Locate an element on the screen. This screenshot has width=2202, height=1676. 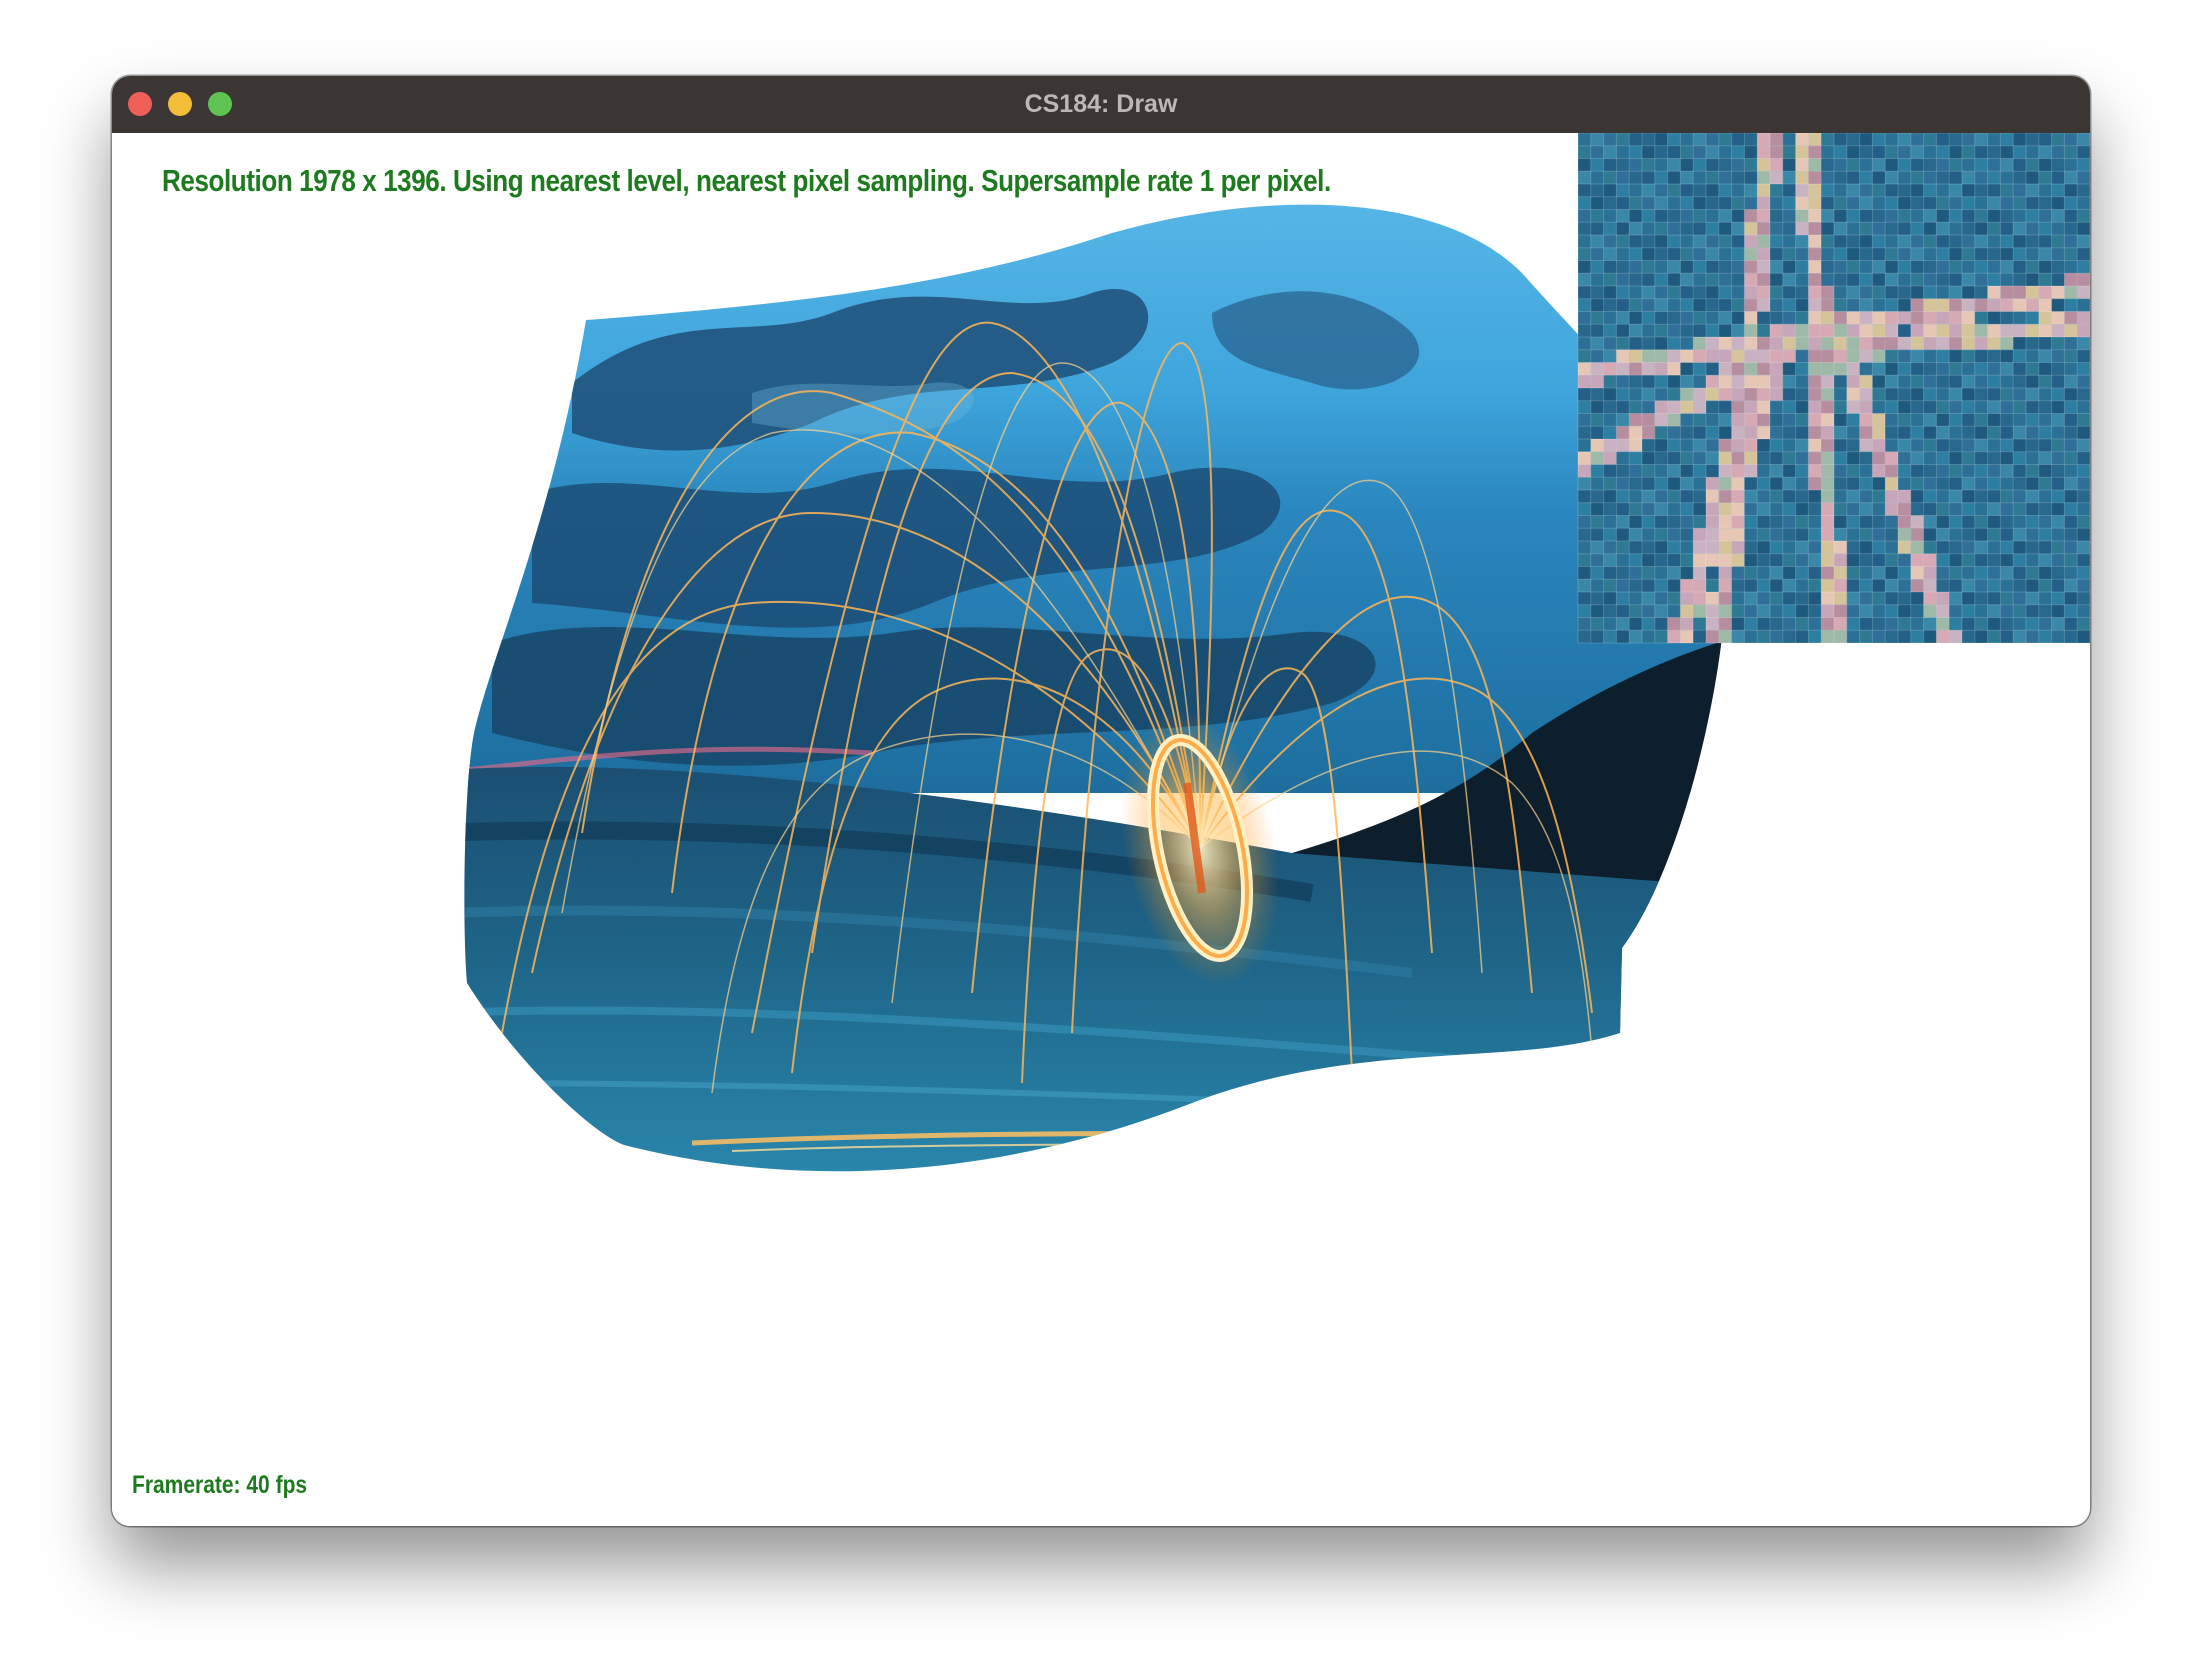
title-bar: CS184: Draw is located at coordinates (1101, 105).